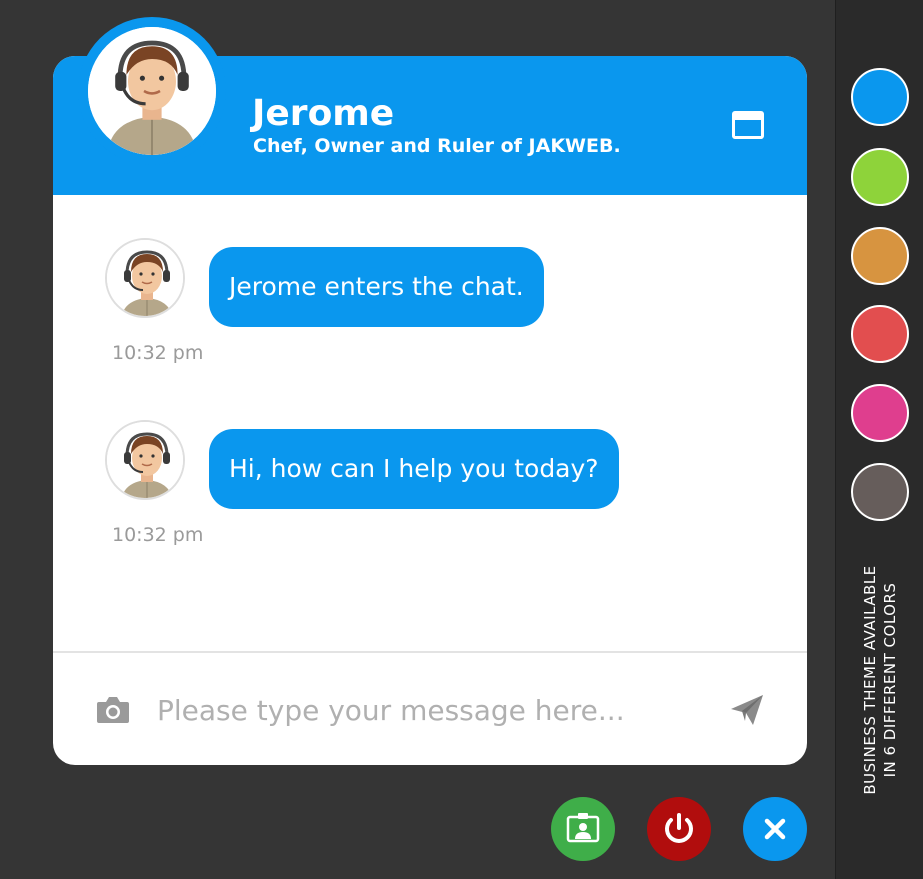 Image resolution: width=923 pixels, height=879 pixels. I want to click on agent-title: Chef, Owner and Ruler of JAKWEB., so click(437, 146).